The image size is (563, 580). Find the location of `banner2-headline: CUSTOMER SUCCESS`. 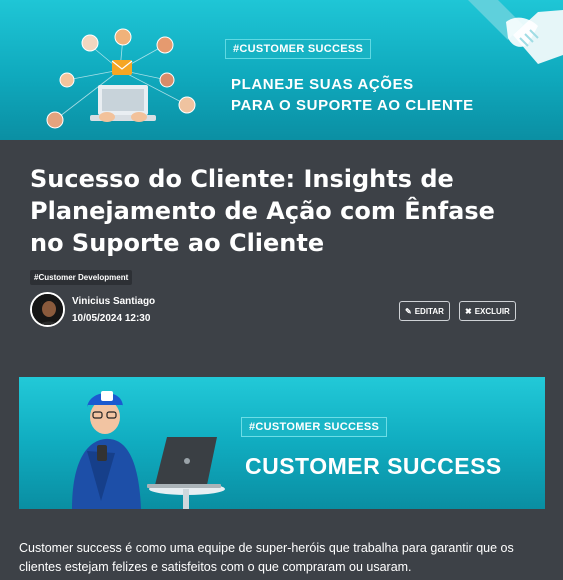

banner2-headline: CUSTOMER SUCCESS is located at coordinates (373, 466).